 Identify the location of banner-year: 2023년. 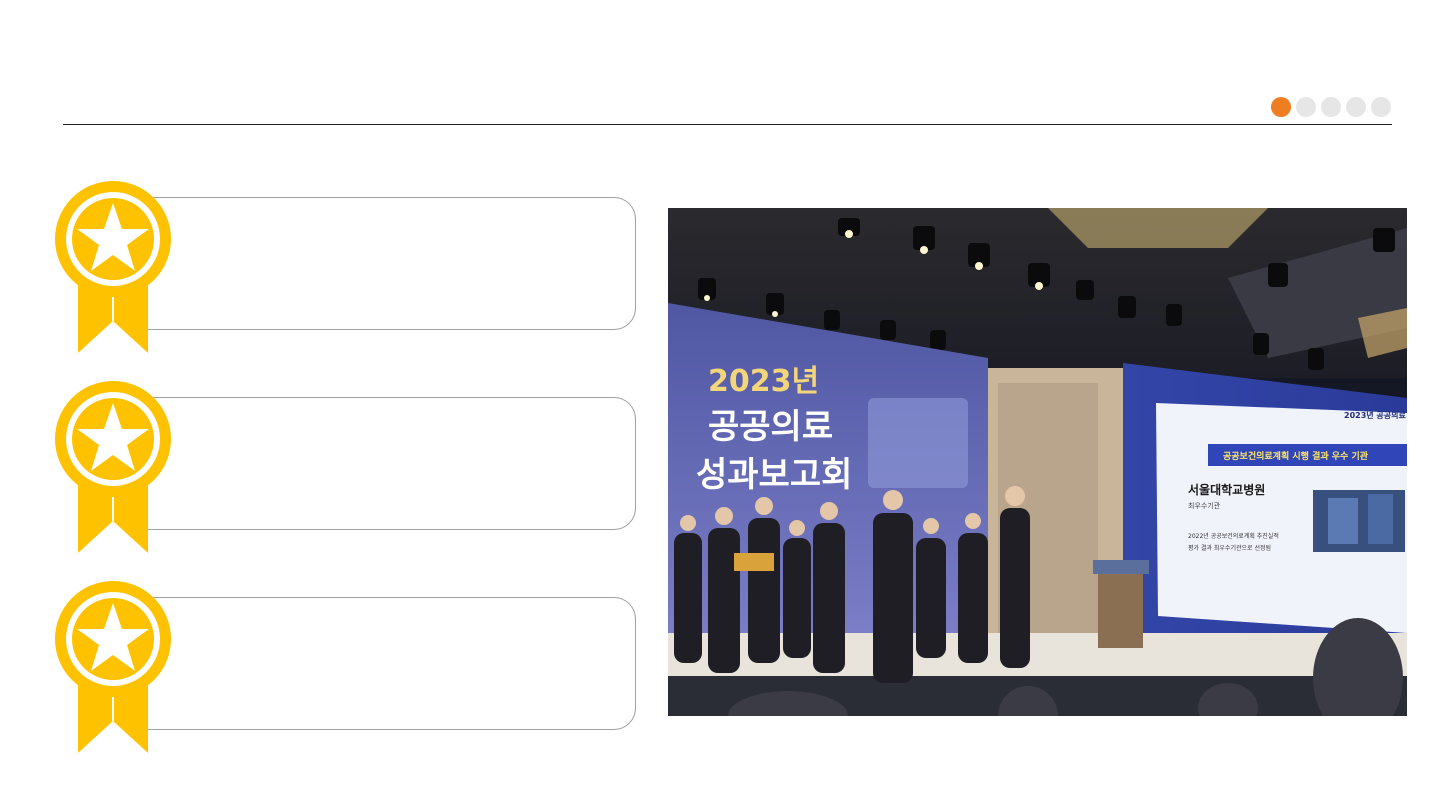
(763, 381).